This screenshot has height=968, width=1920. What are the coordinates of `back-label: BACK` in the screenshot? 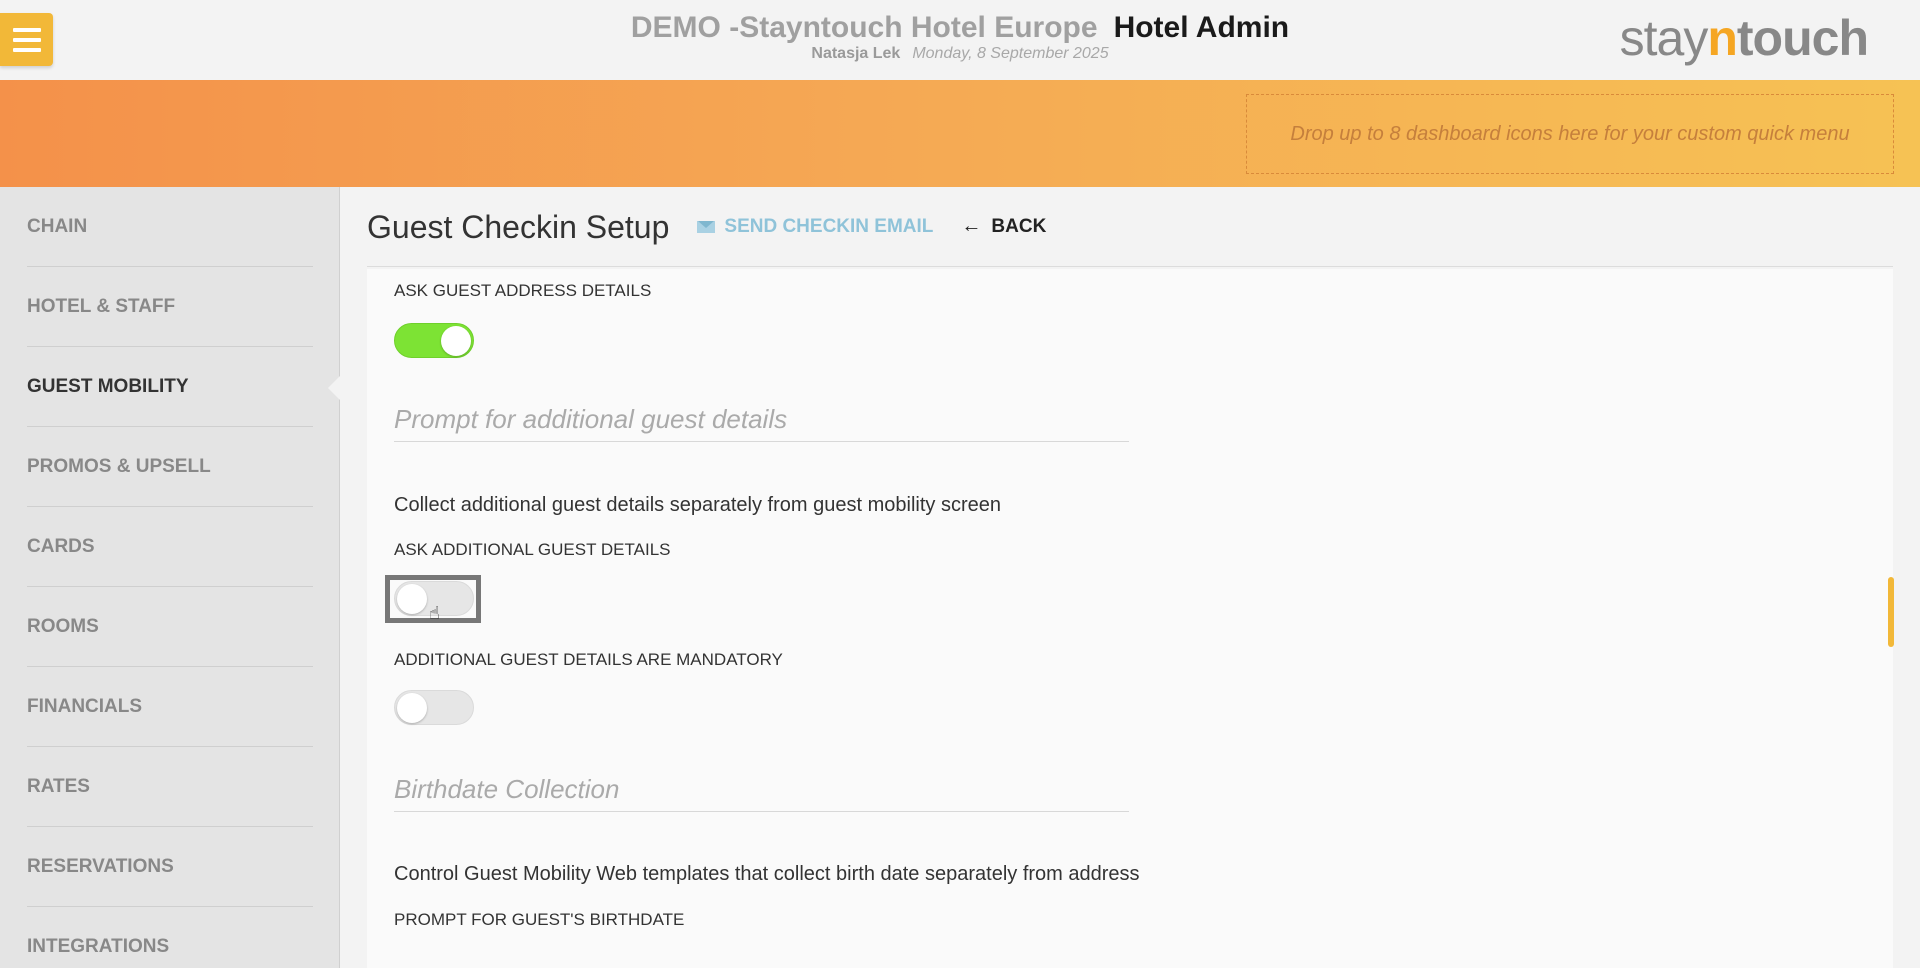 It's located at (1019, 226).